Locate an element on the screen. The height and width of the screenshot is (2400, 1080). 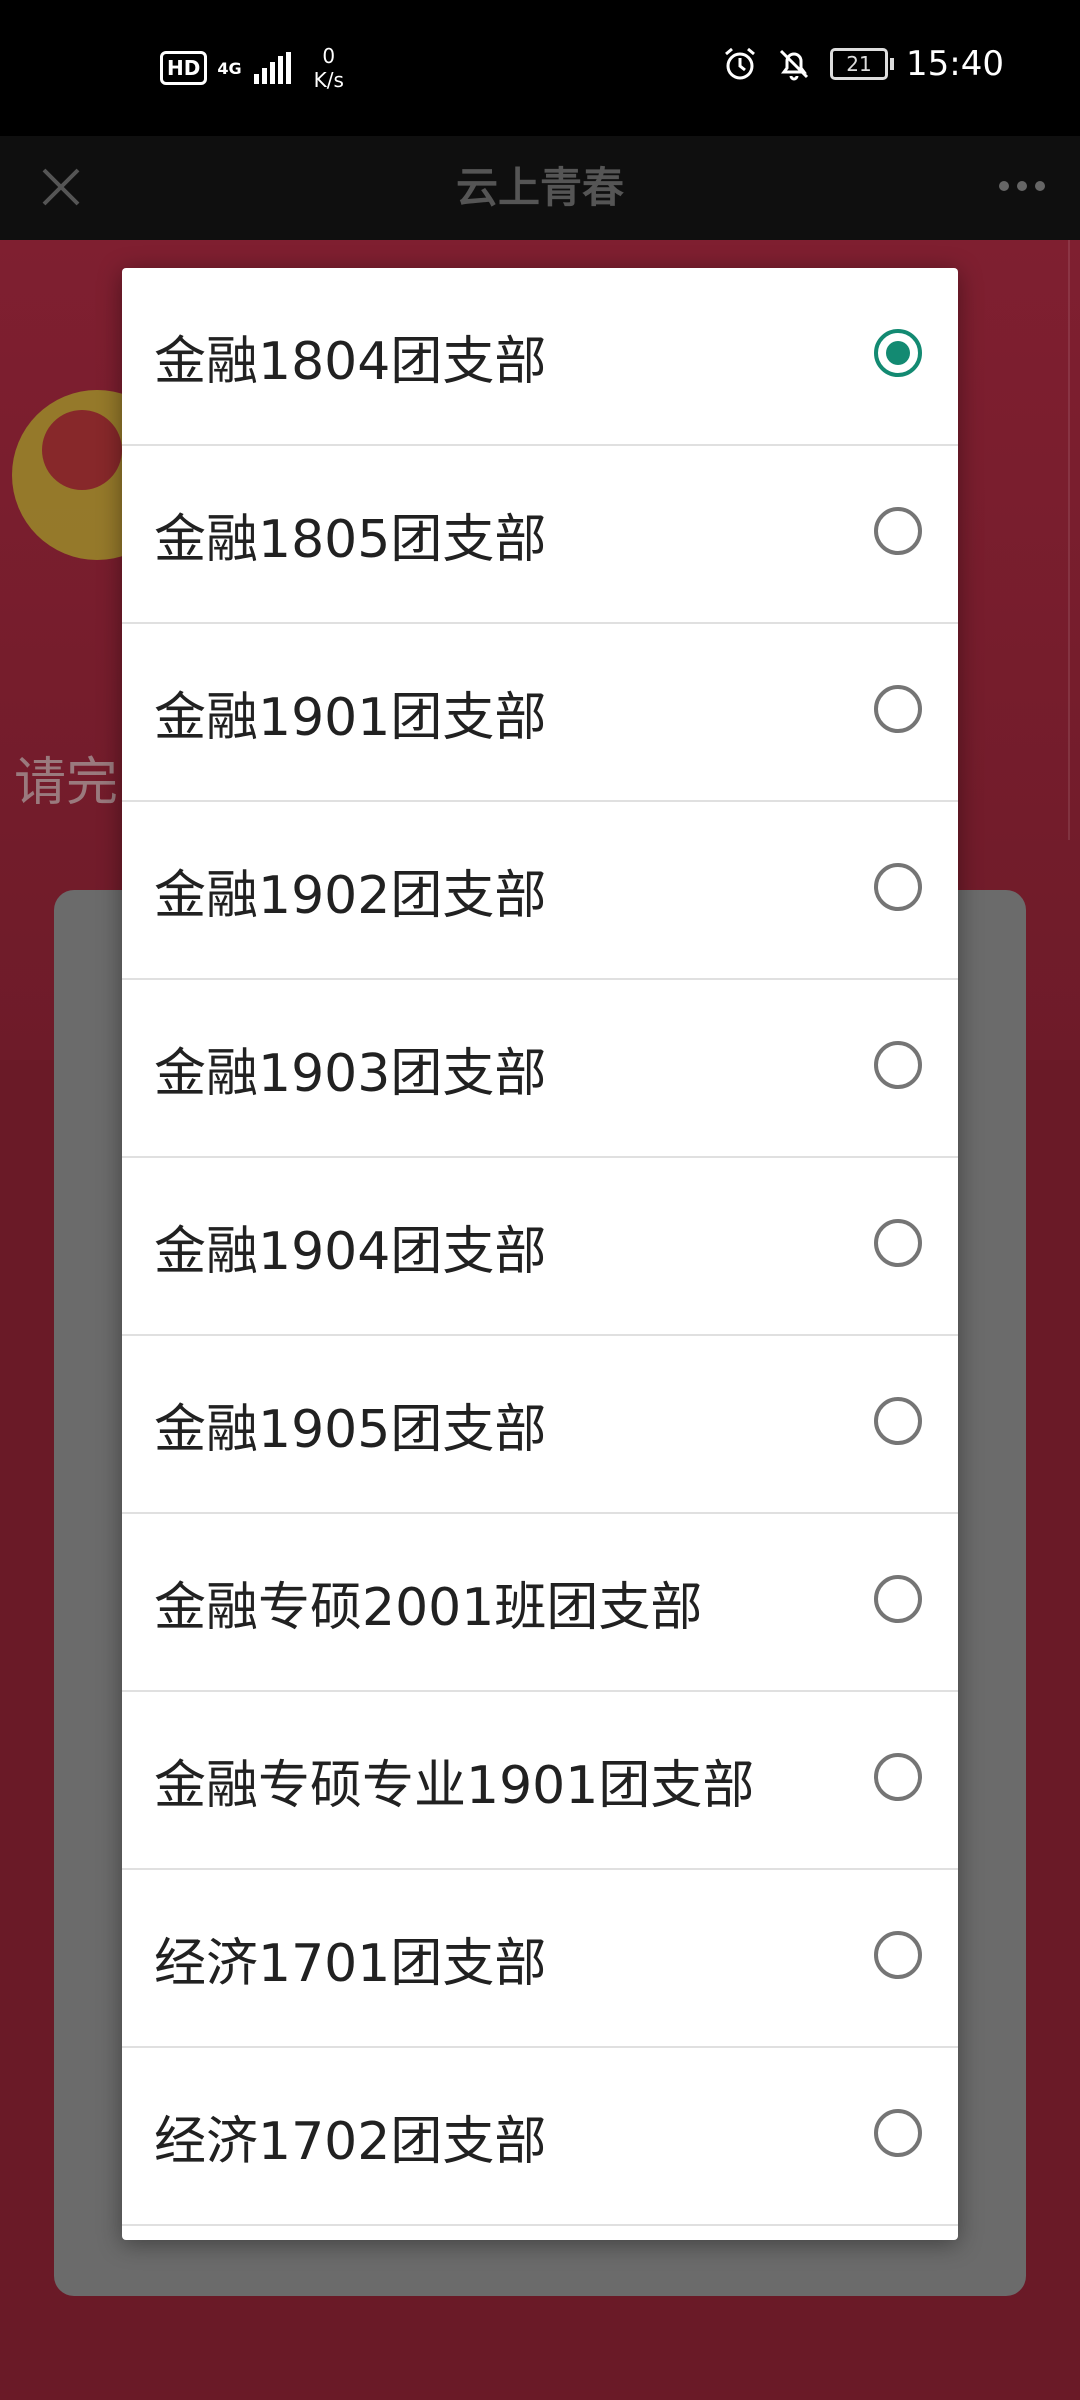
option-label: 经济1702团支部 is located at coordinates (350, 2141).